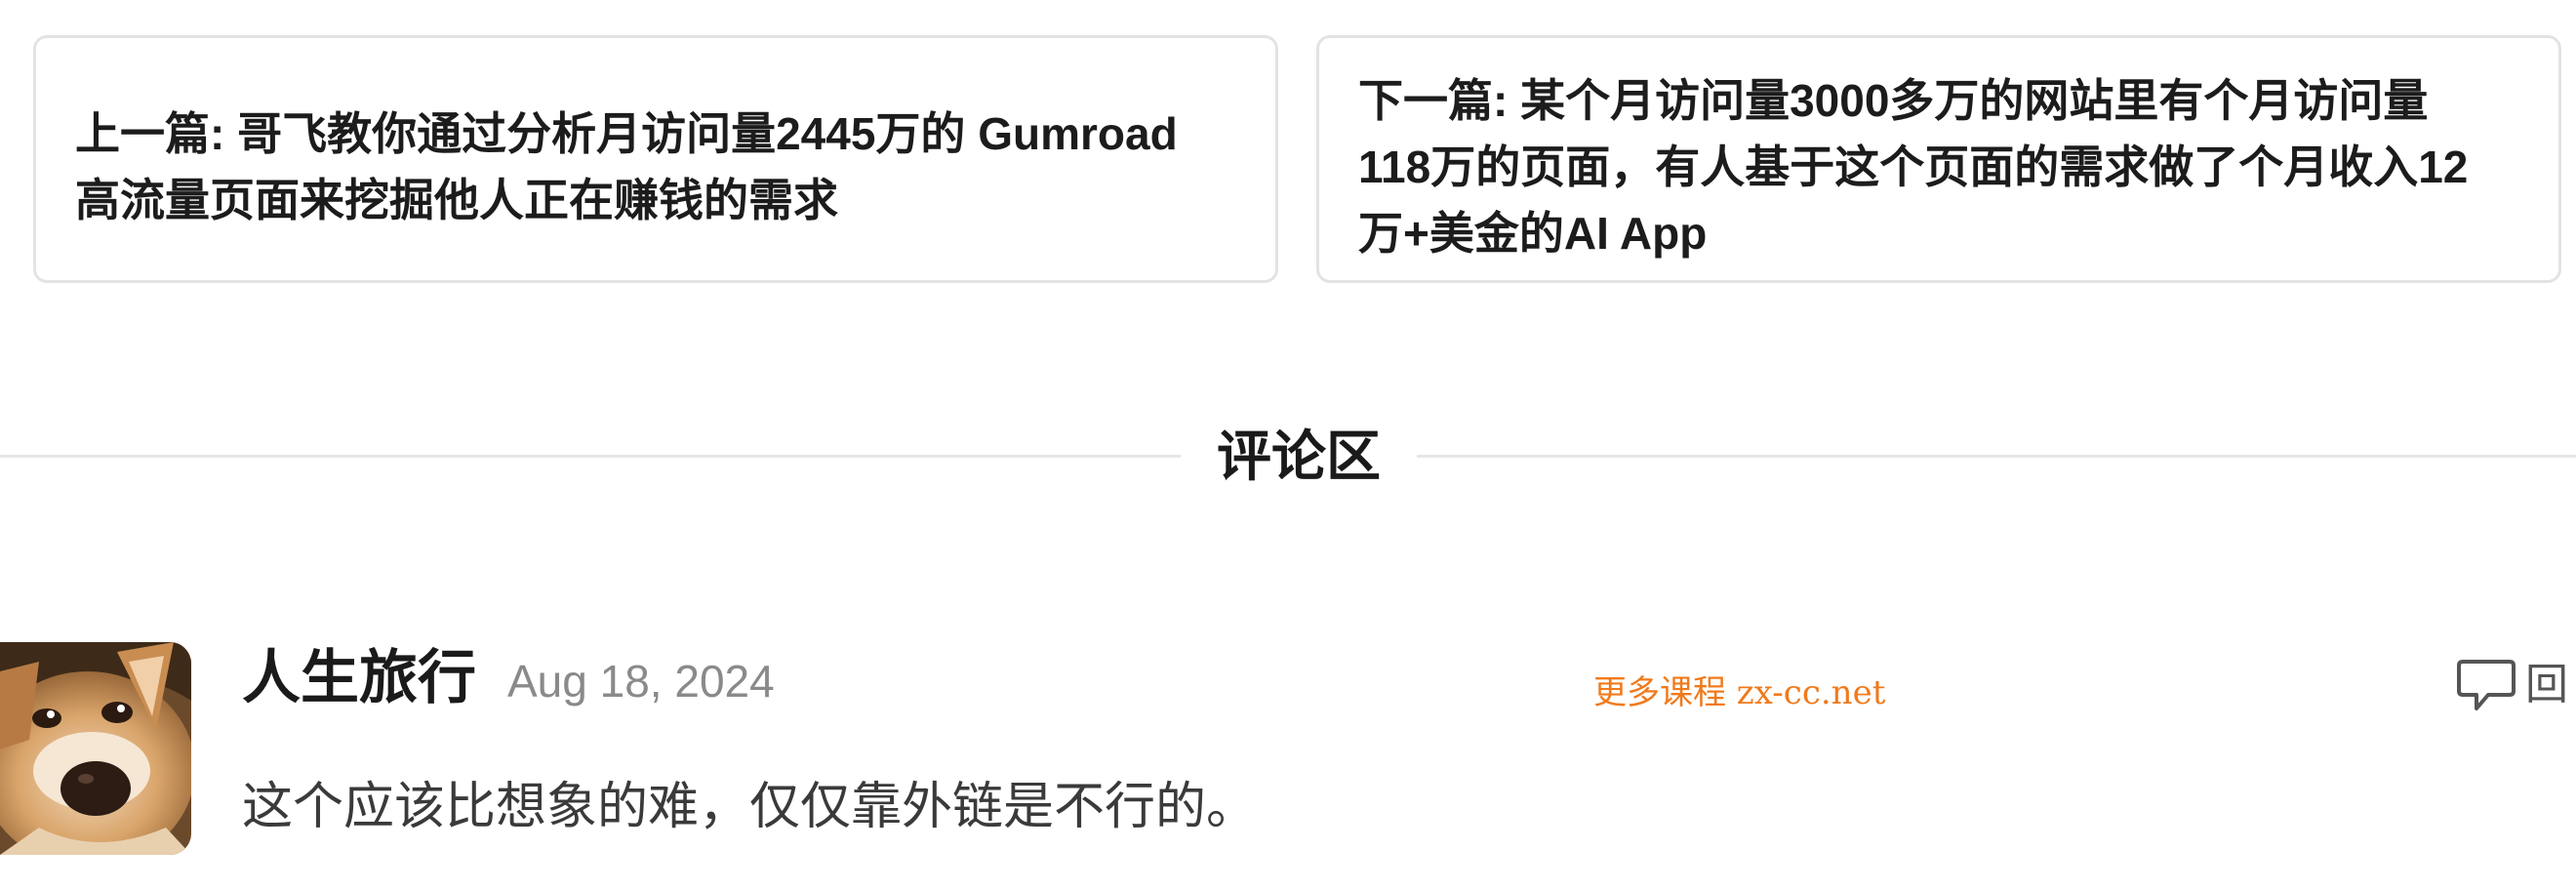  What do you see at coordinates (641, 681) in the screenshot?
I see `comment-date: Aug 18, 2024` at bounding box center [641, 681].